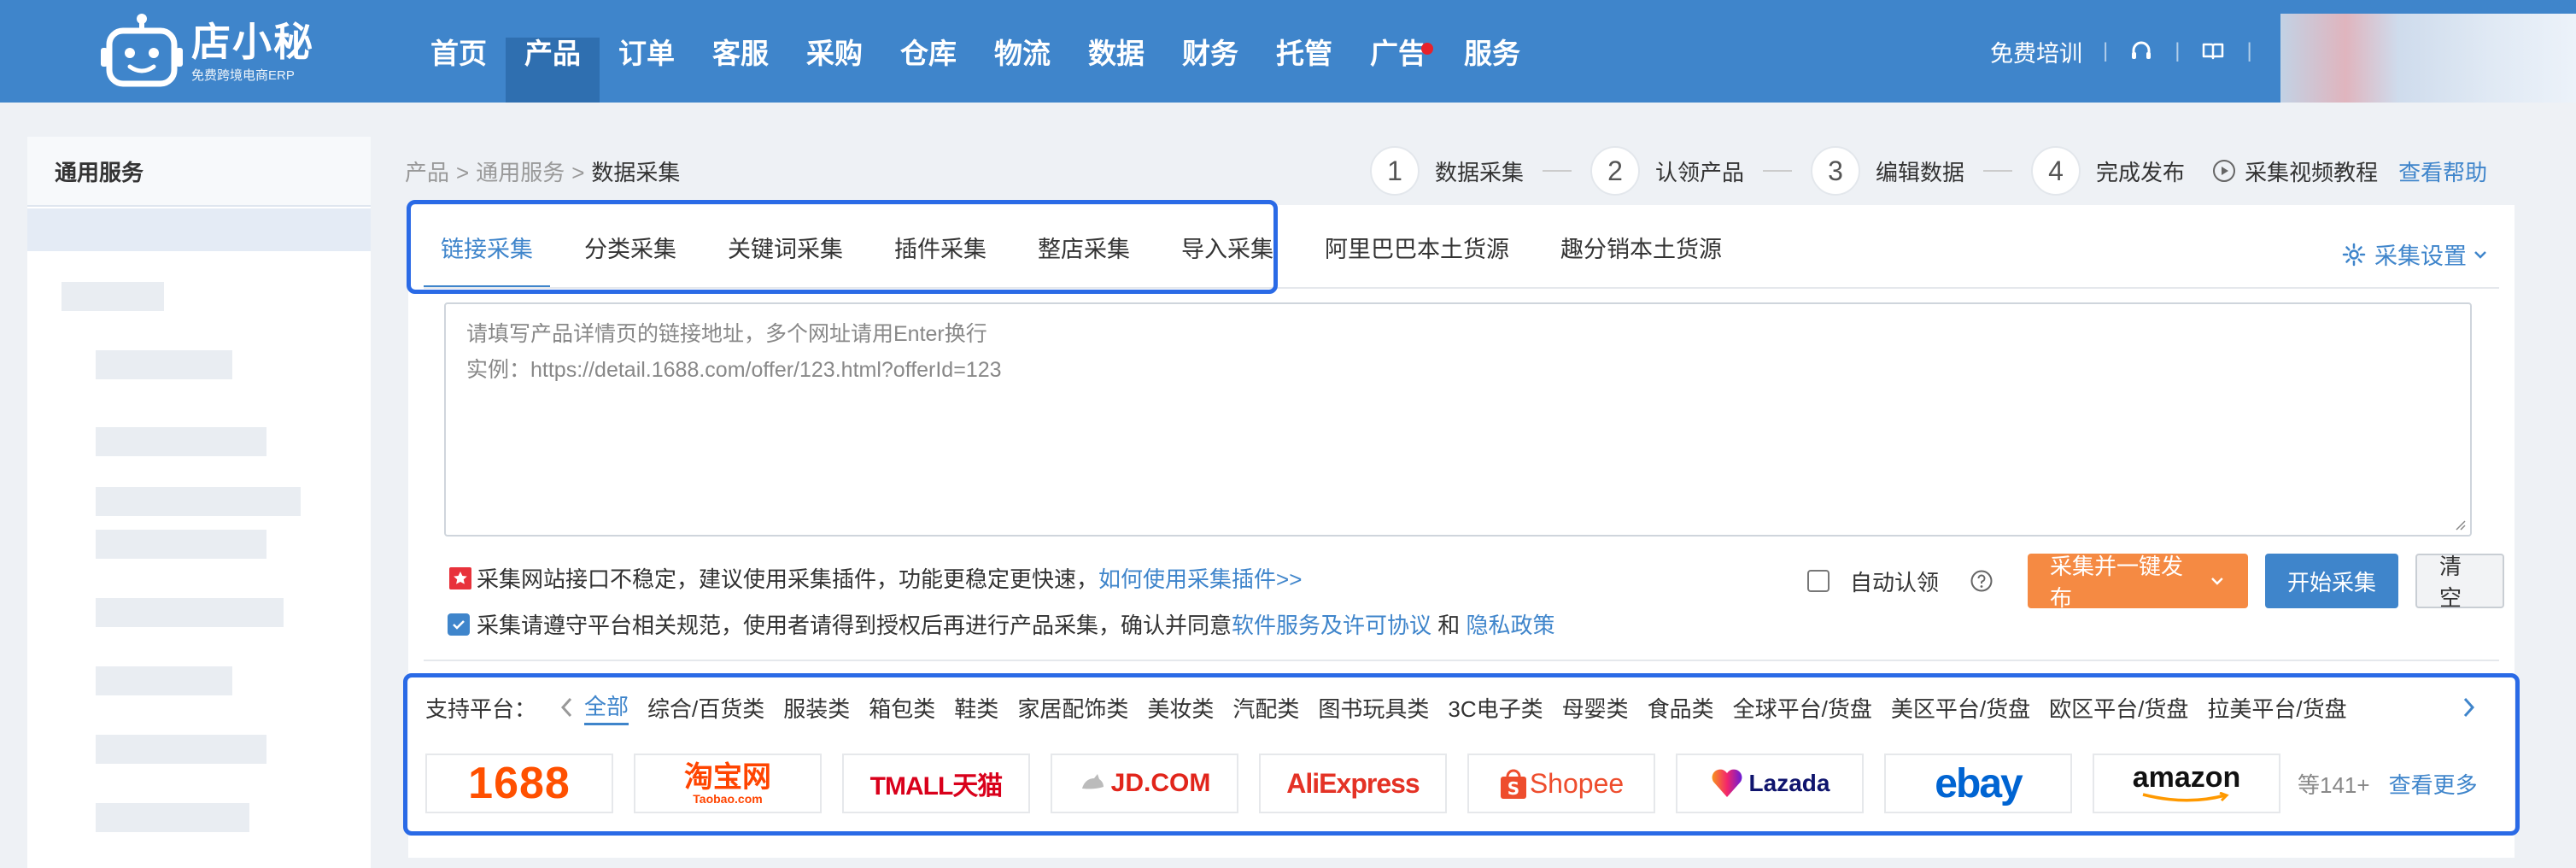  What do you see at coordinates (902, 708) in the screenshot?
I see `category-bags: 箱包类` at bounding box center [902, 708].